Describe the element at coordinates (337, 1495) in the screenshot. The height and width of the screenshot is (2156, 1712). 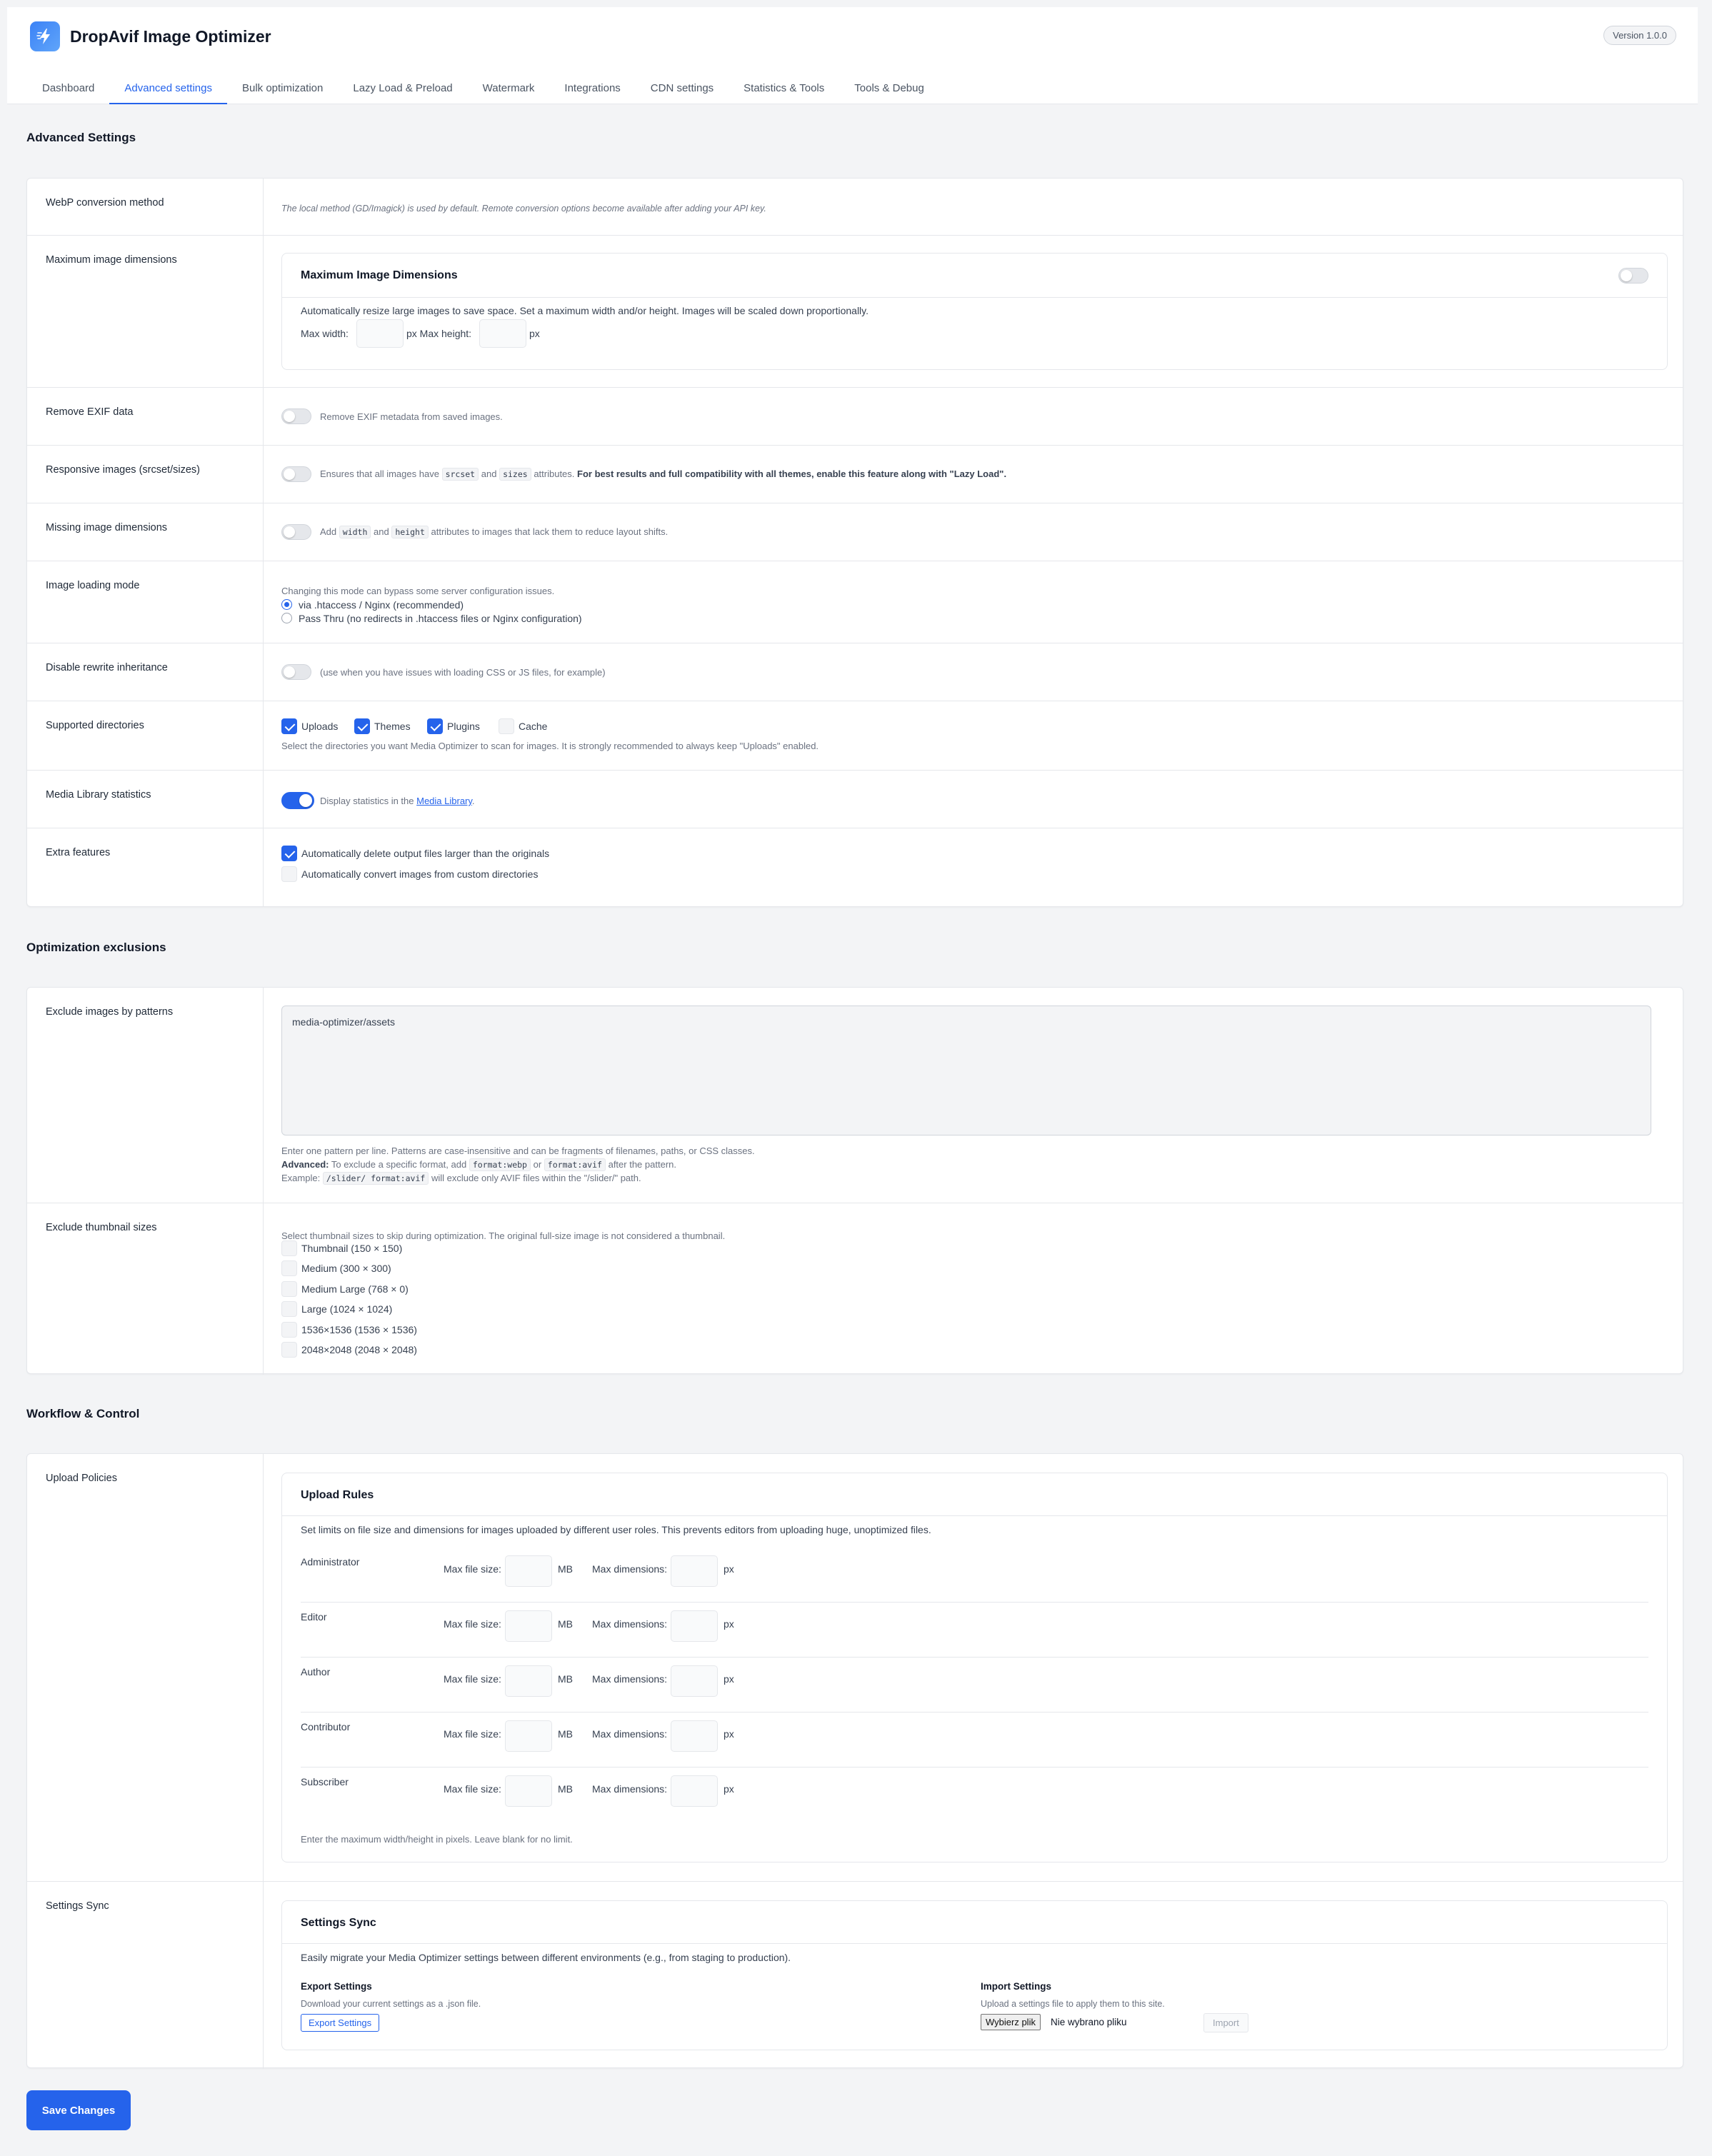
I see `upload-rules-title: Upload Rules` at that location.